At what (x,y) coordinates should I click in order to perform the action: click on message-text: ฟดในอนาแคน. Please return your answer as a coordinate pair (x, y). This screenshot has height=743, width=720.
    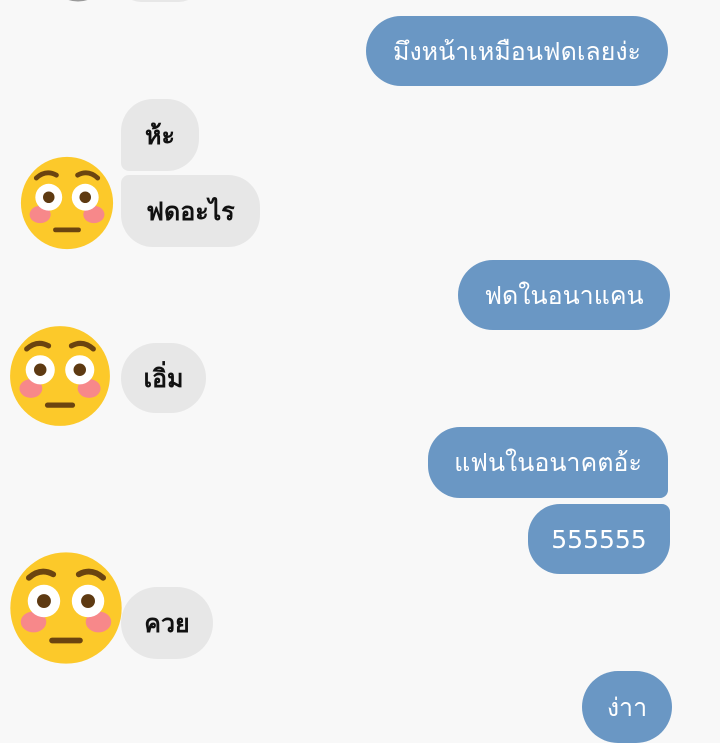
    Looking at the image, I should click on (564, 295).